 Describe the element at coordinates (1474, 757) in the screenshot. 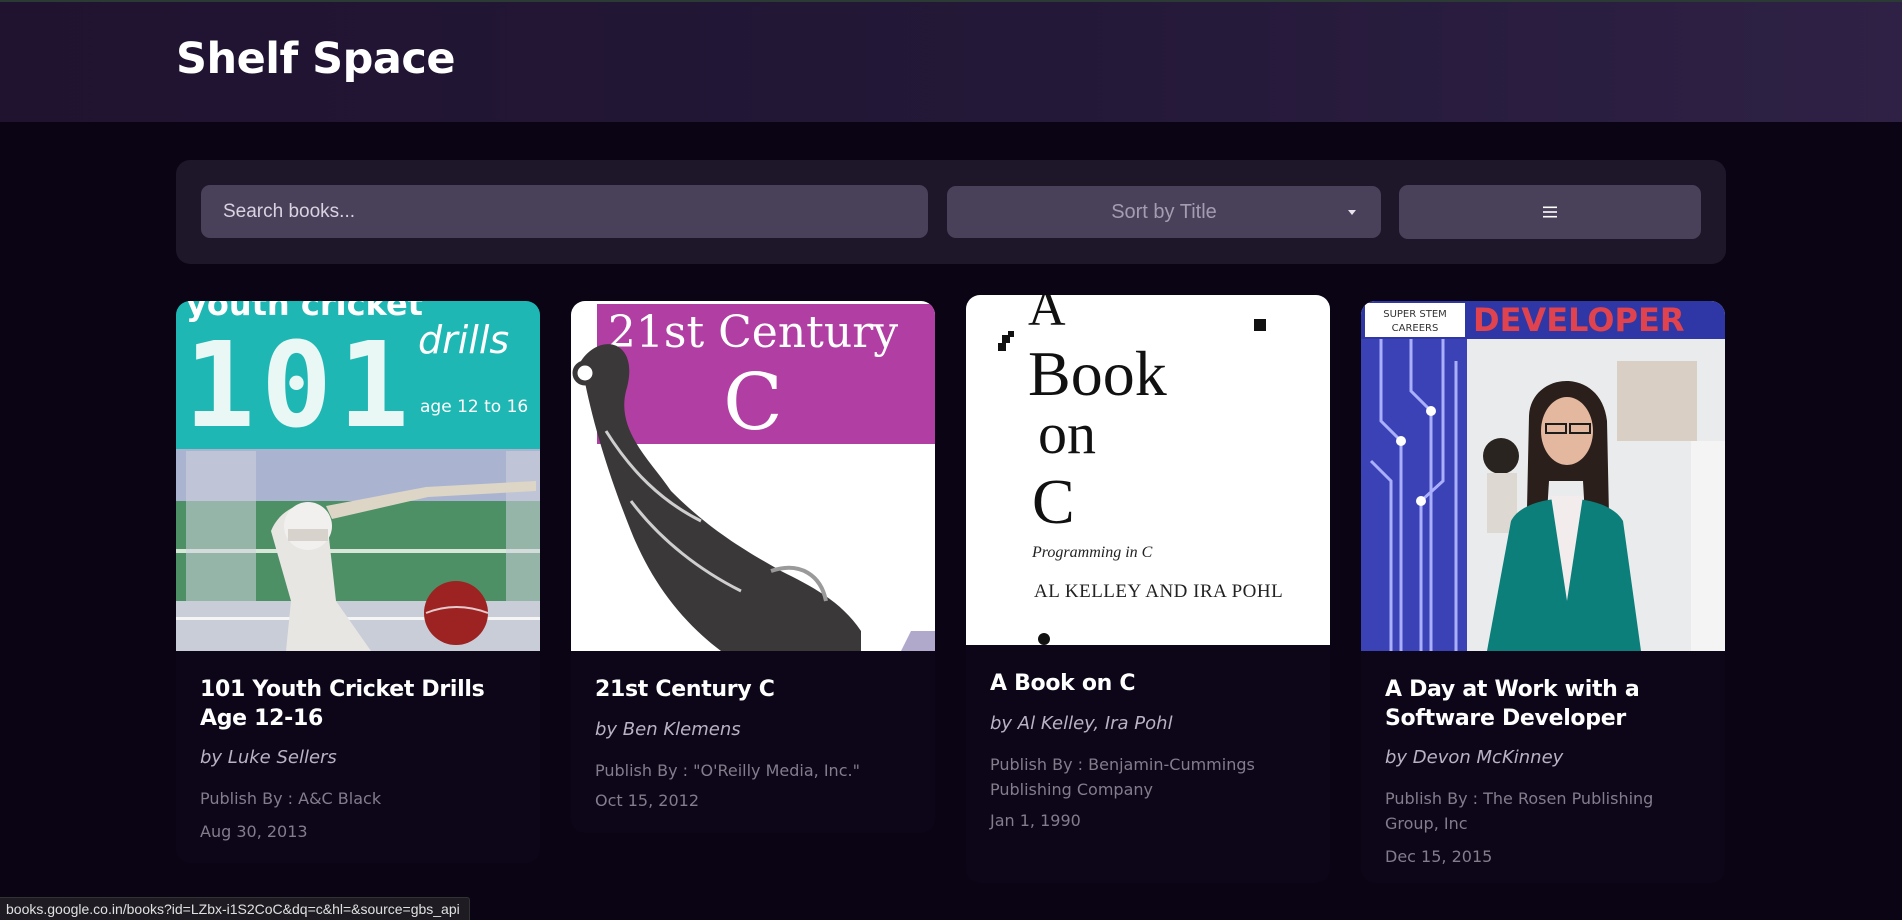

I see `book-author: by Devon McKinney` at that location.